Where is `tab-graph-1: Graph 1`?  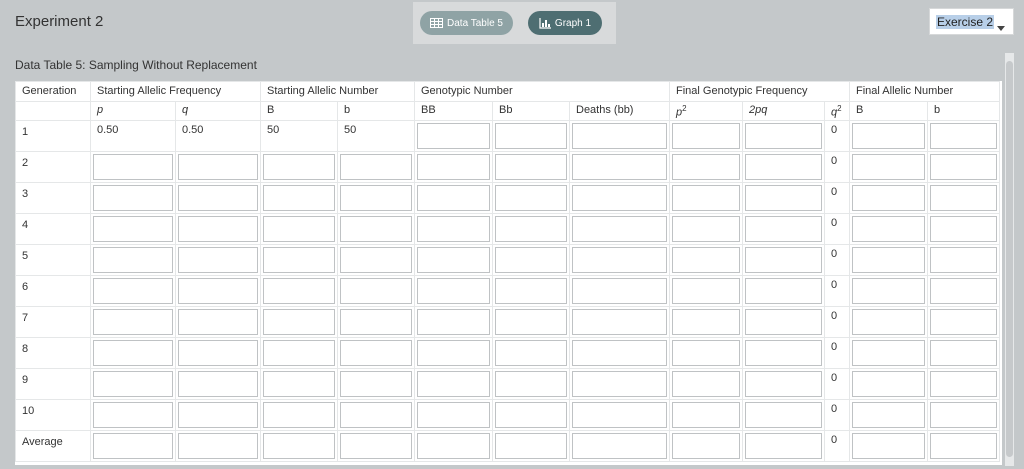
tab-graph-1: Graph 1 is located at coordinates (565, 23).